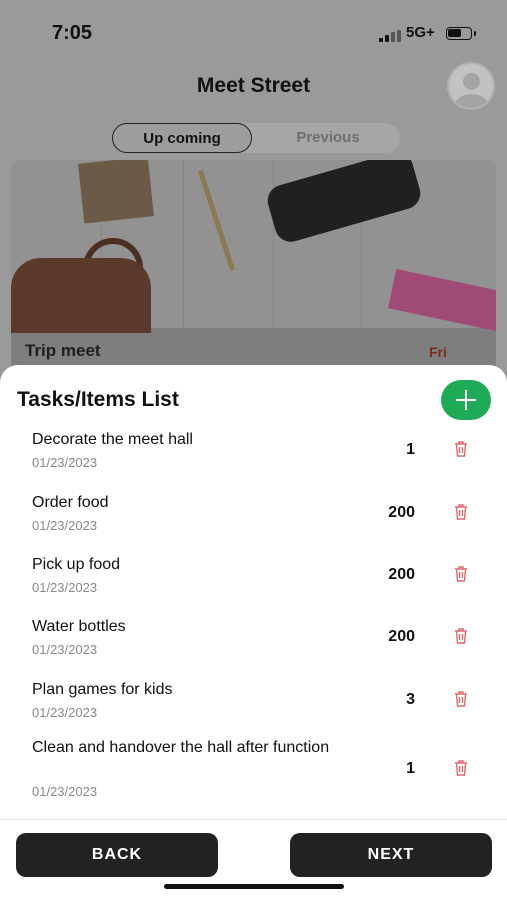 Image resolution: width=507 pixels, height=900 pixels. What do you see at coordinates (254, 886) in the screenshot?
I see `home-indicator` at bounding box center [254, 886].